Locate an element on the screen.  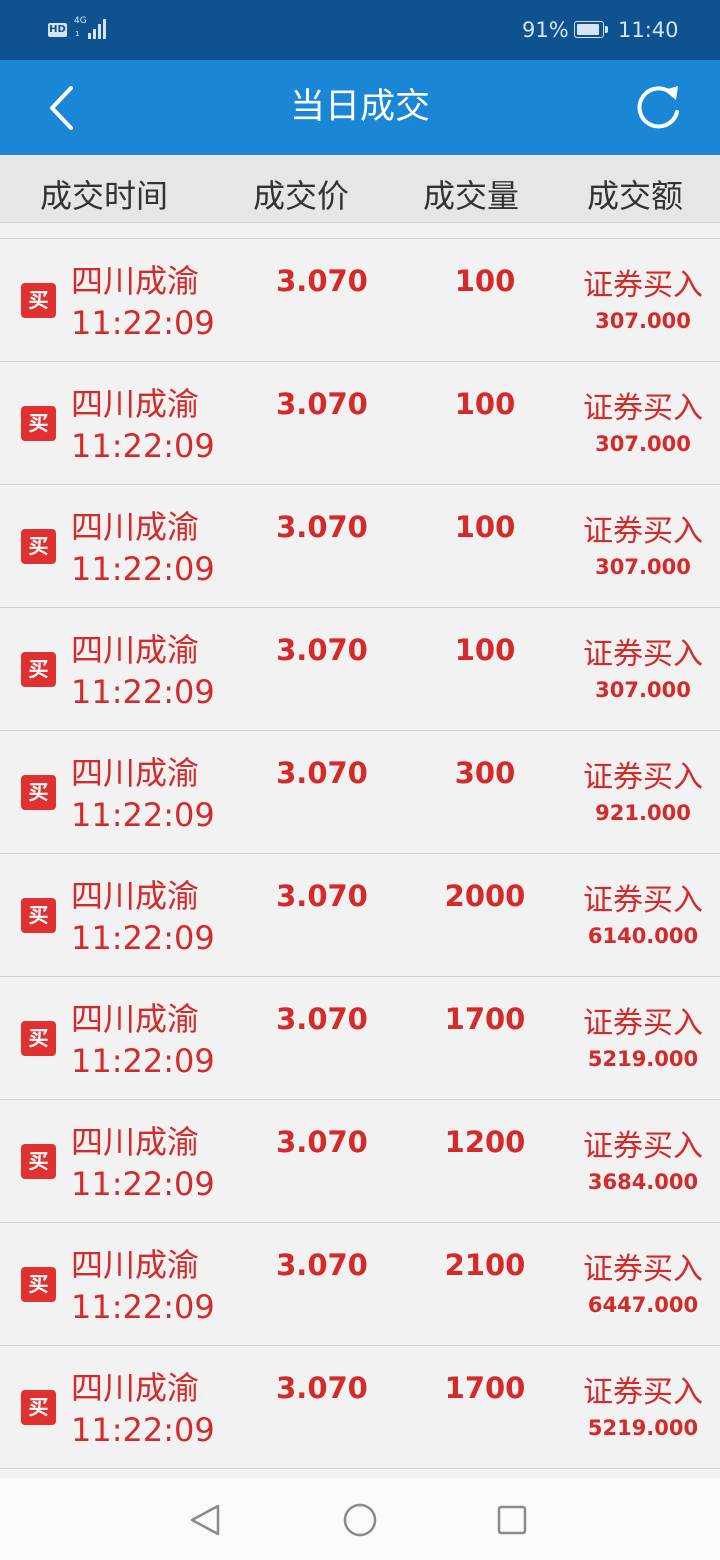
chevron-left-icon is located at coordinates (61, 108).